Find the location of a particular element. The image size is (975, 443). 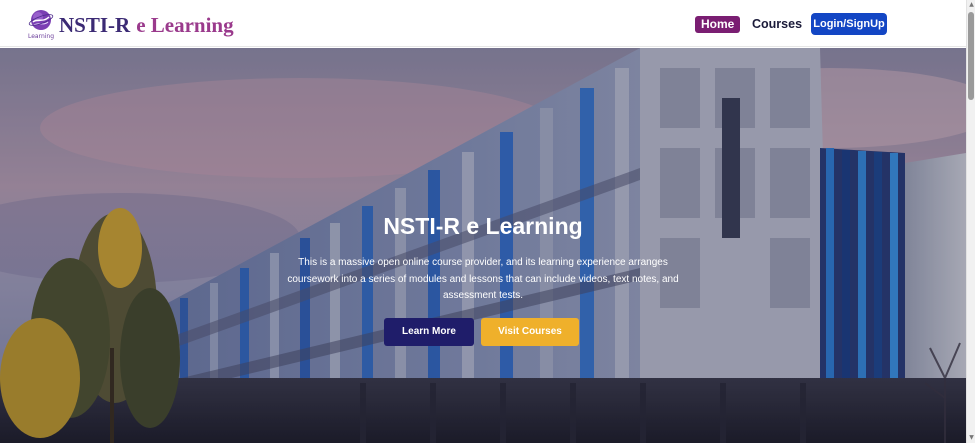

site-title: NSTI-R e Learning is located at coordinates (146, 25).